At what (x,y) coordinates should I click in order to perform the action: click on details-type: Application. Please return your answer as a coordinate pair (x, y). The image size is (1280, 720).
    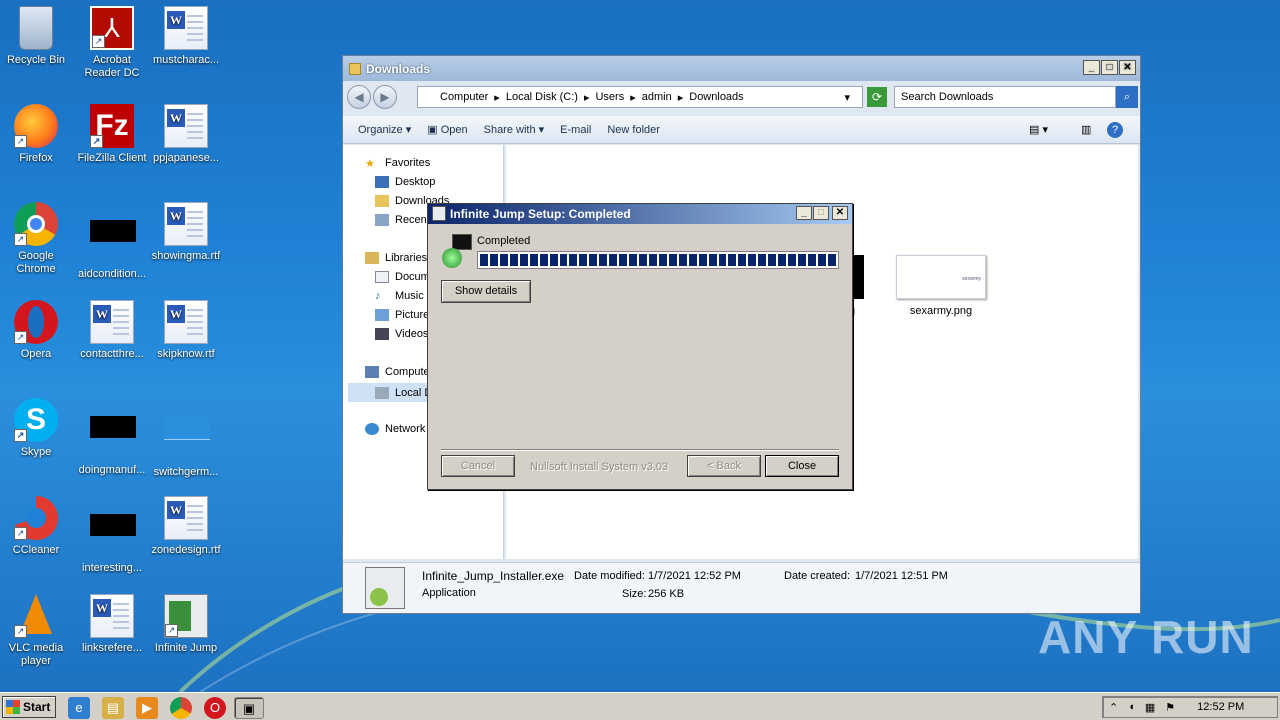
    Looking at the image, I should click on (449, 593).